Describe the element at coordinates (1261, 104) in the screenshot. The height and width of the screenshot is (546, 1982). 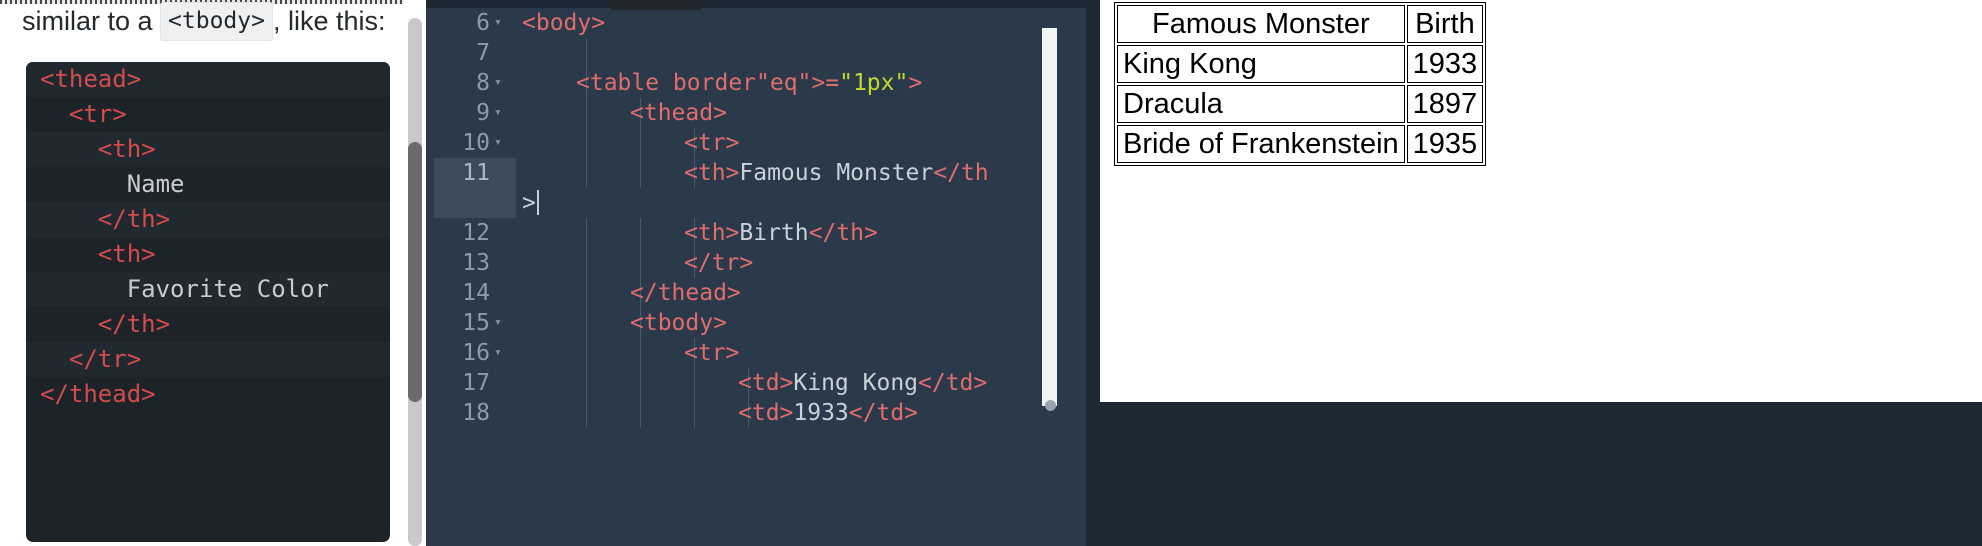
I see `rendered-table-cell: Dracula` at that location.